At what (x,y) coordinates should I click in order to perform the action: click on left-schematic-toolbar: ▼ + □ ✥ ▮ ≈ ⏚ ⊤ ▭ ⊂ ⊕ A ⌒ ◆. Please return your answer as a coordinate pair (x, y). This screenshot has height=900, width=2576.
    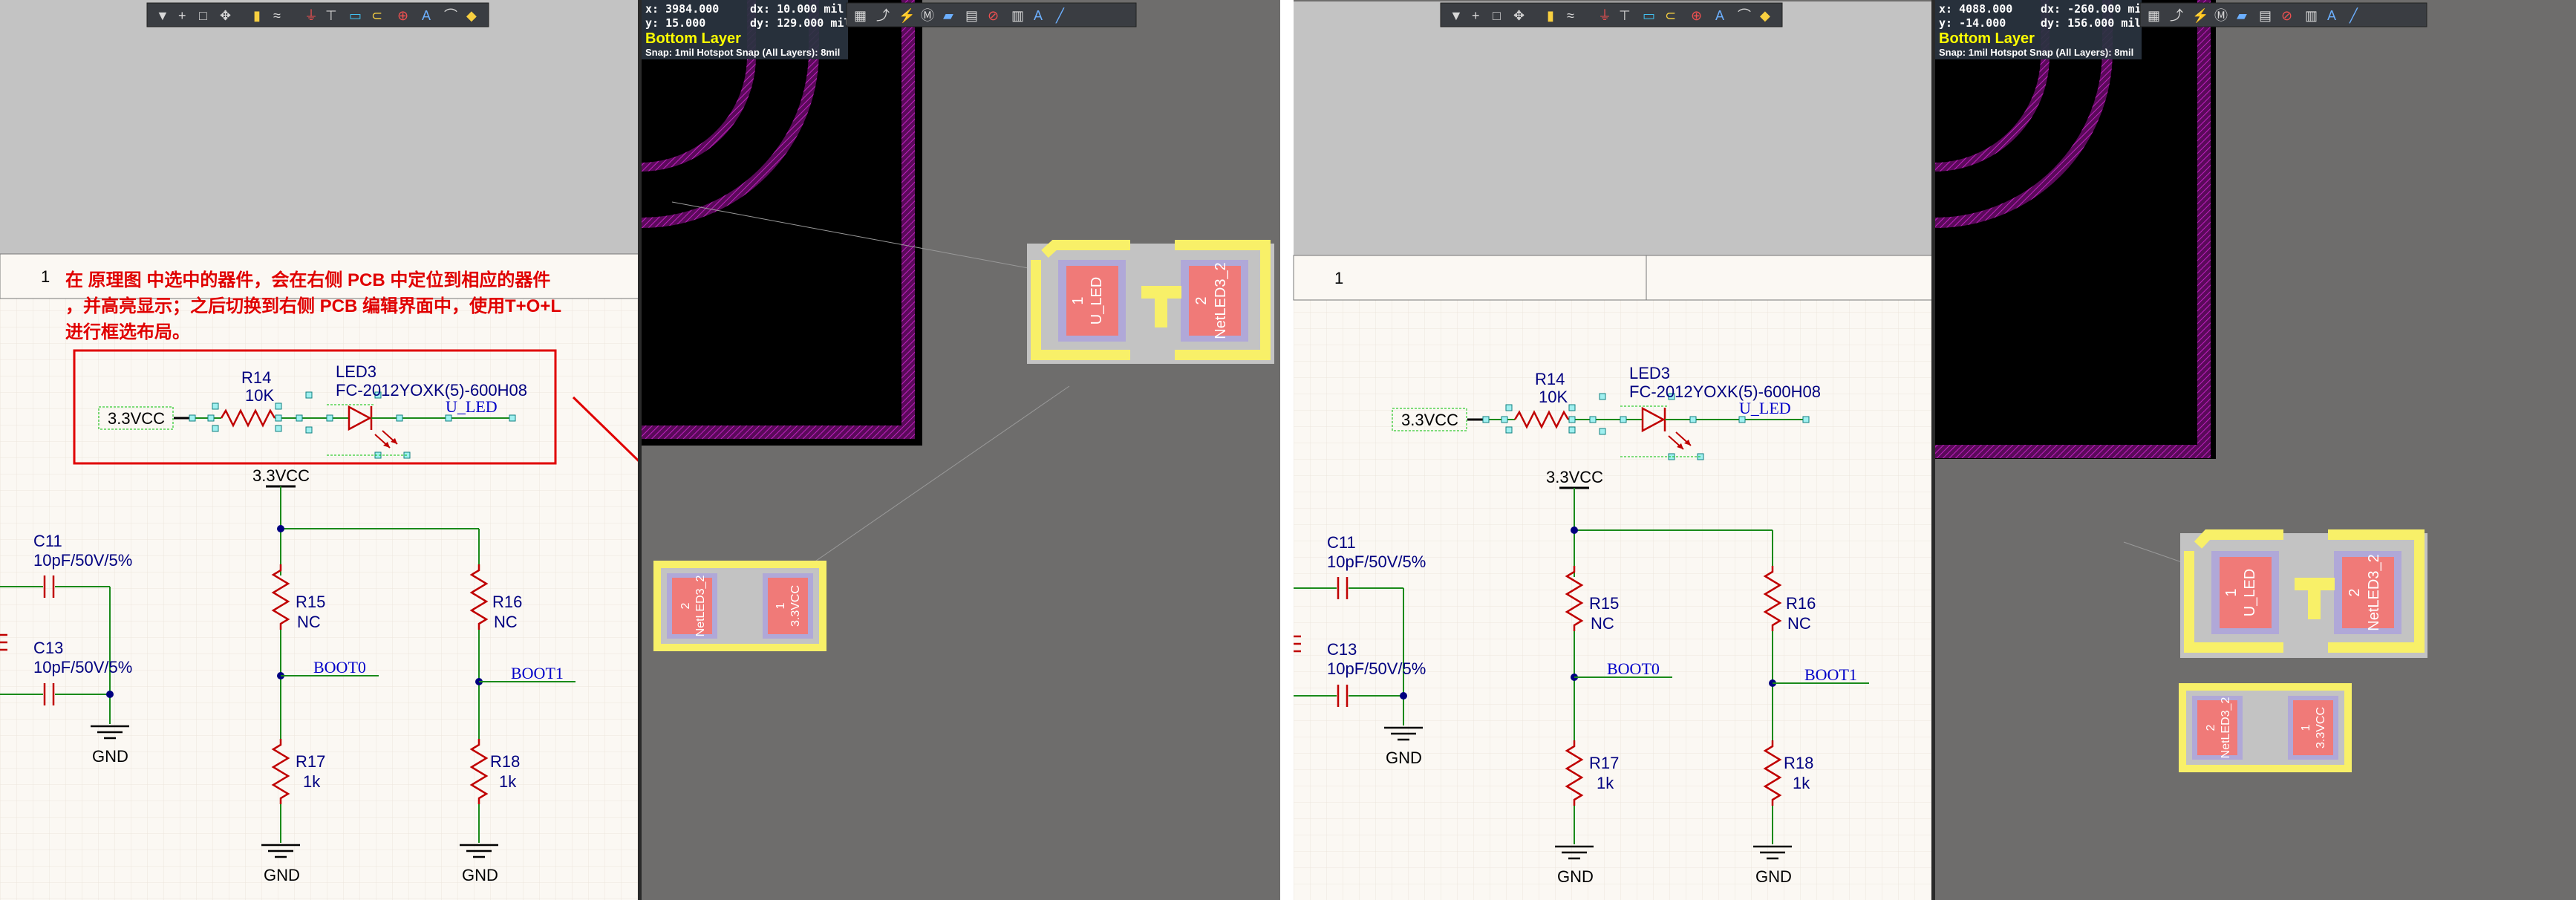
    Looking at the image, I should click on (317, 14).